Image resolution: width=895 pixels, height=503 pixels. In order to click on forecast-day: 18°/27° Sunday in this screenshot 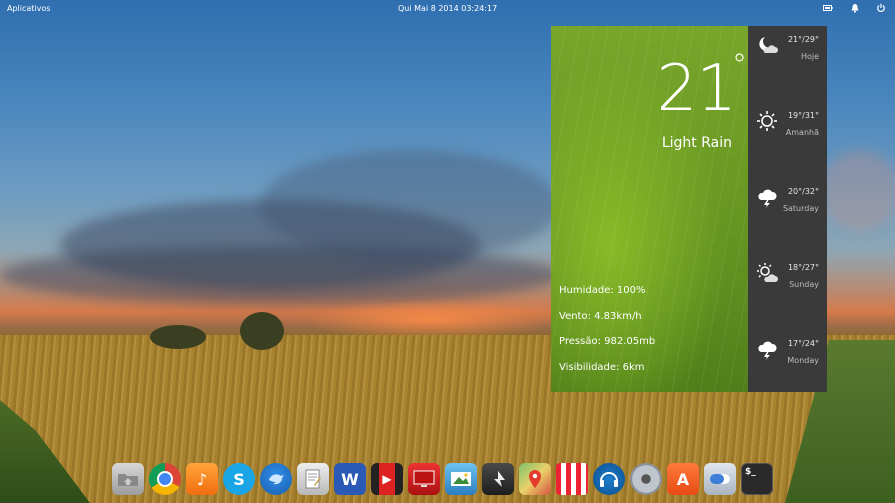, I will do `click(787, 292)`.